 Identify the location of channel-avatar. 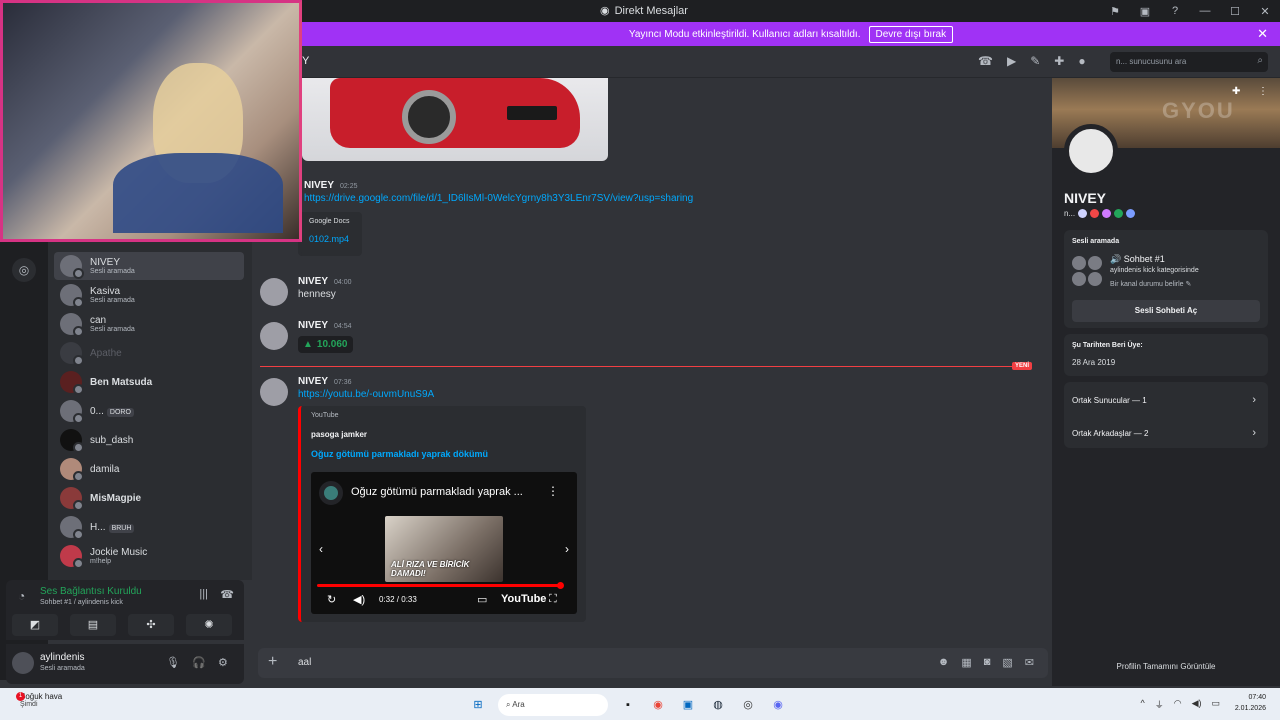
(331, 493).